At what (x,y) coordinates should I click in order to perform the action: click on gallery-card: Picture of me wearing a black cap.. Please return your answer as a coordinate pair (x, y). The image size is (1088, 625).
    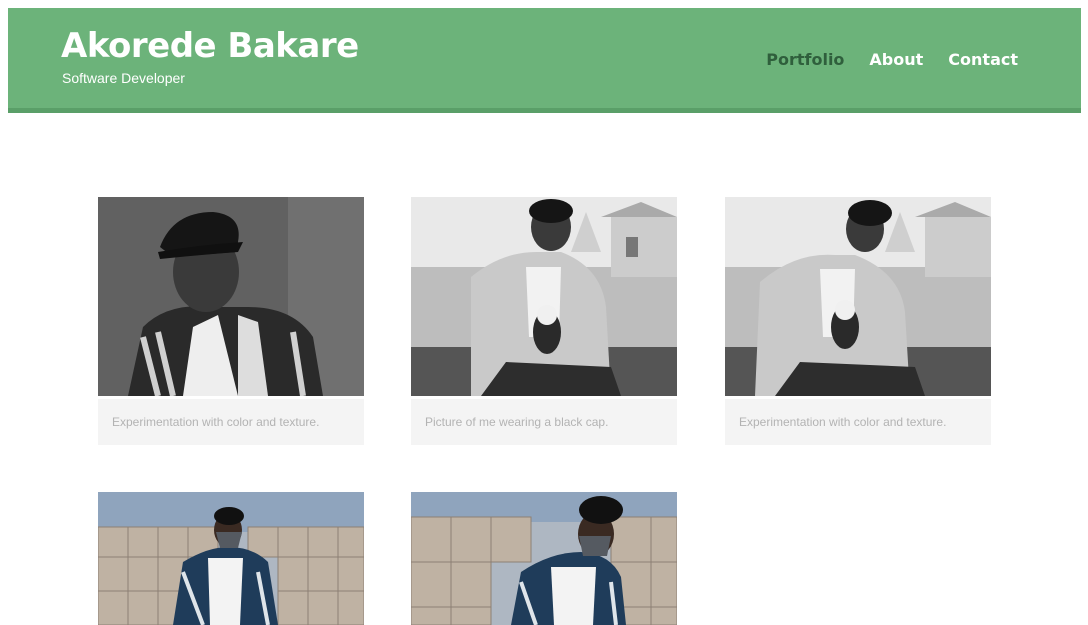
    Looking at the image, I should click on (544, 321).